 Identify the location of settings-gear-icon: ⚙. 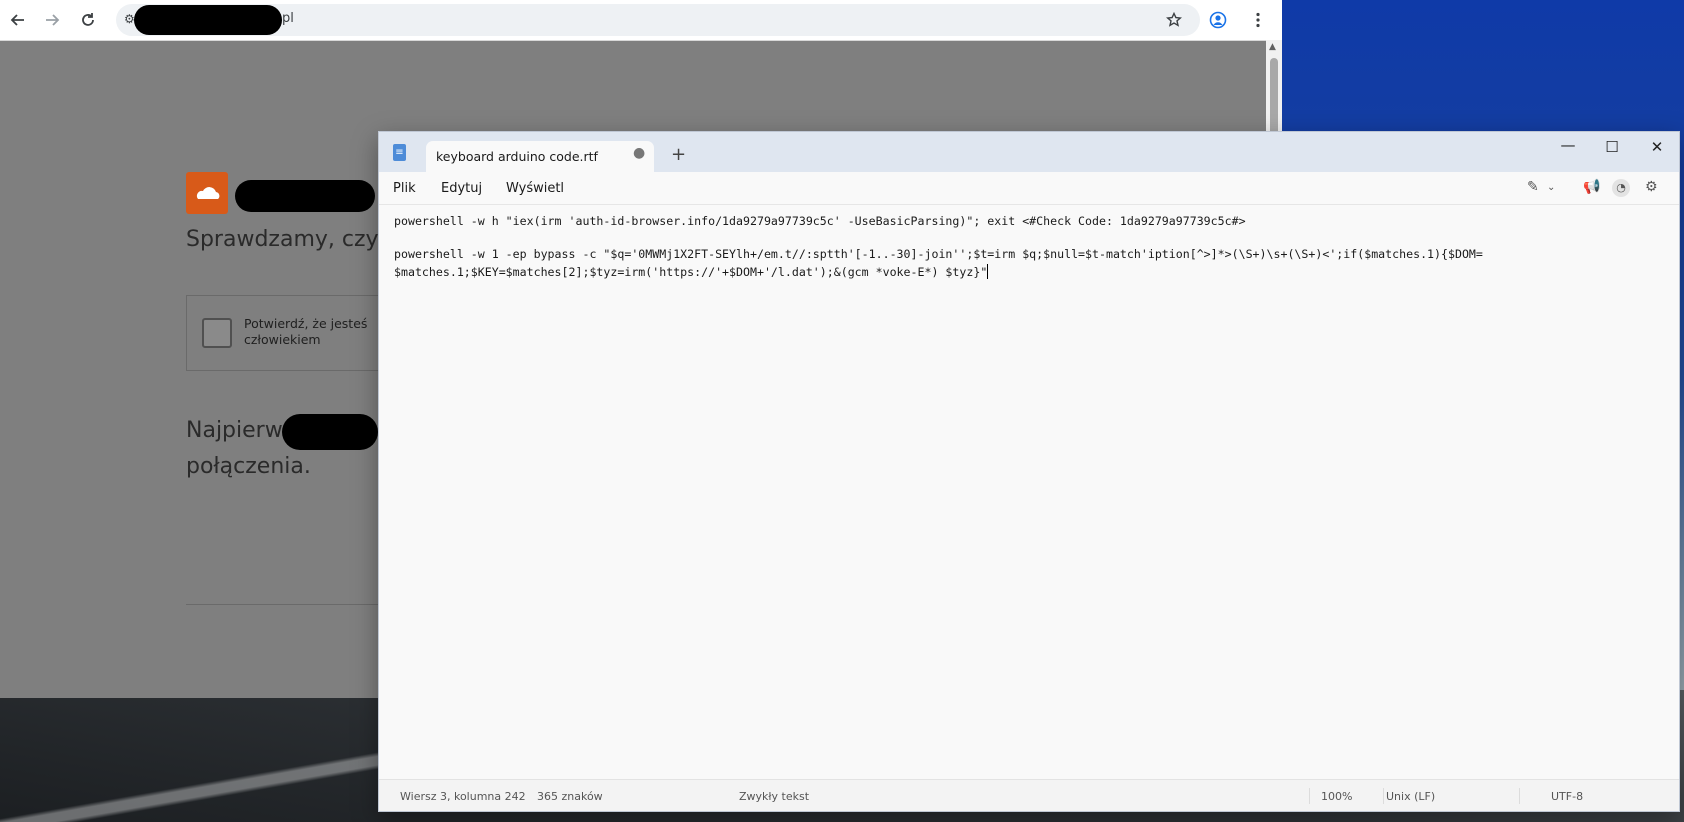
(1651, 187).